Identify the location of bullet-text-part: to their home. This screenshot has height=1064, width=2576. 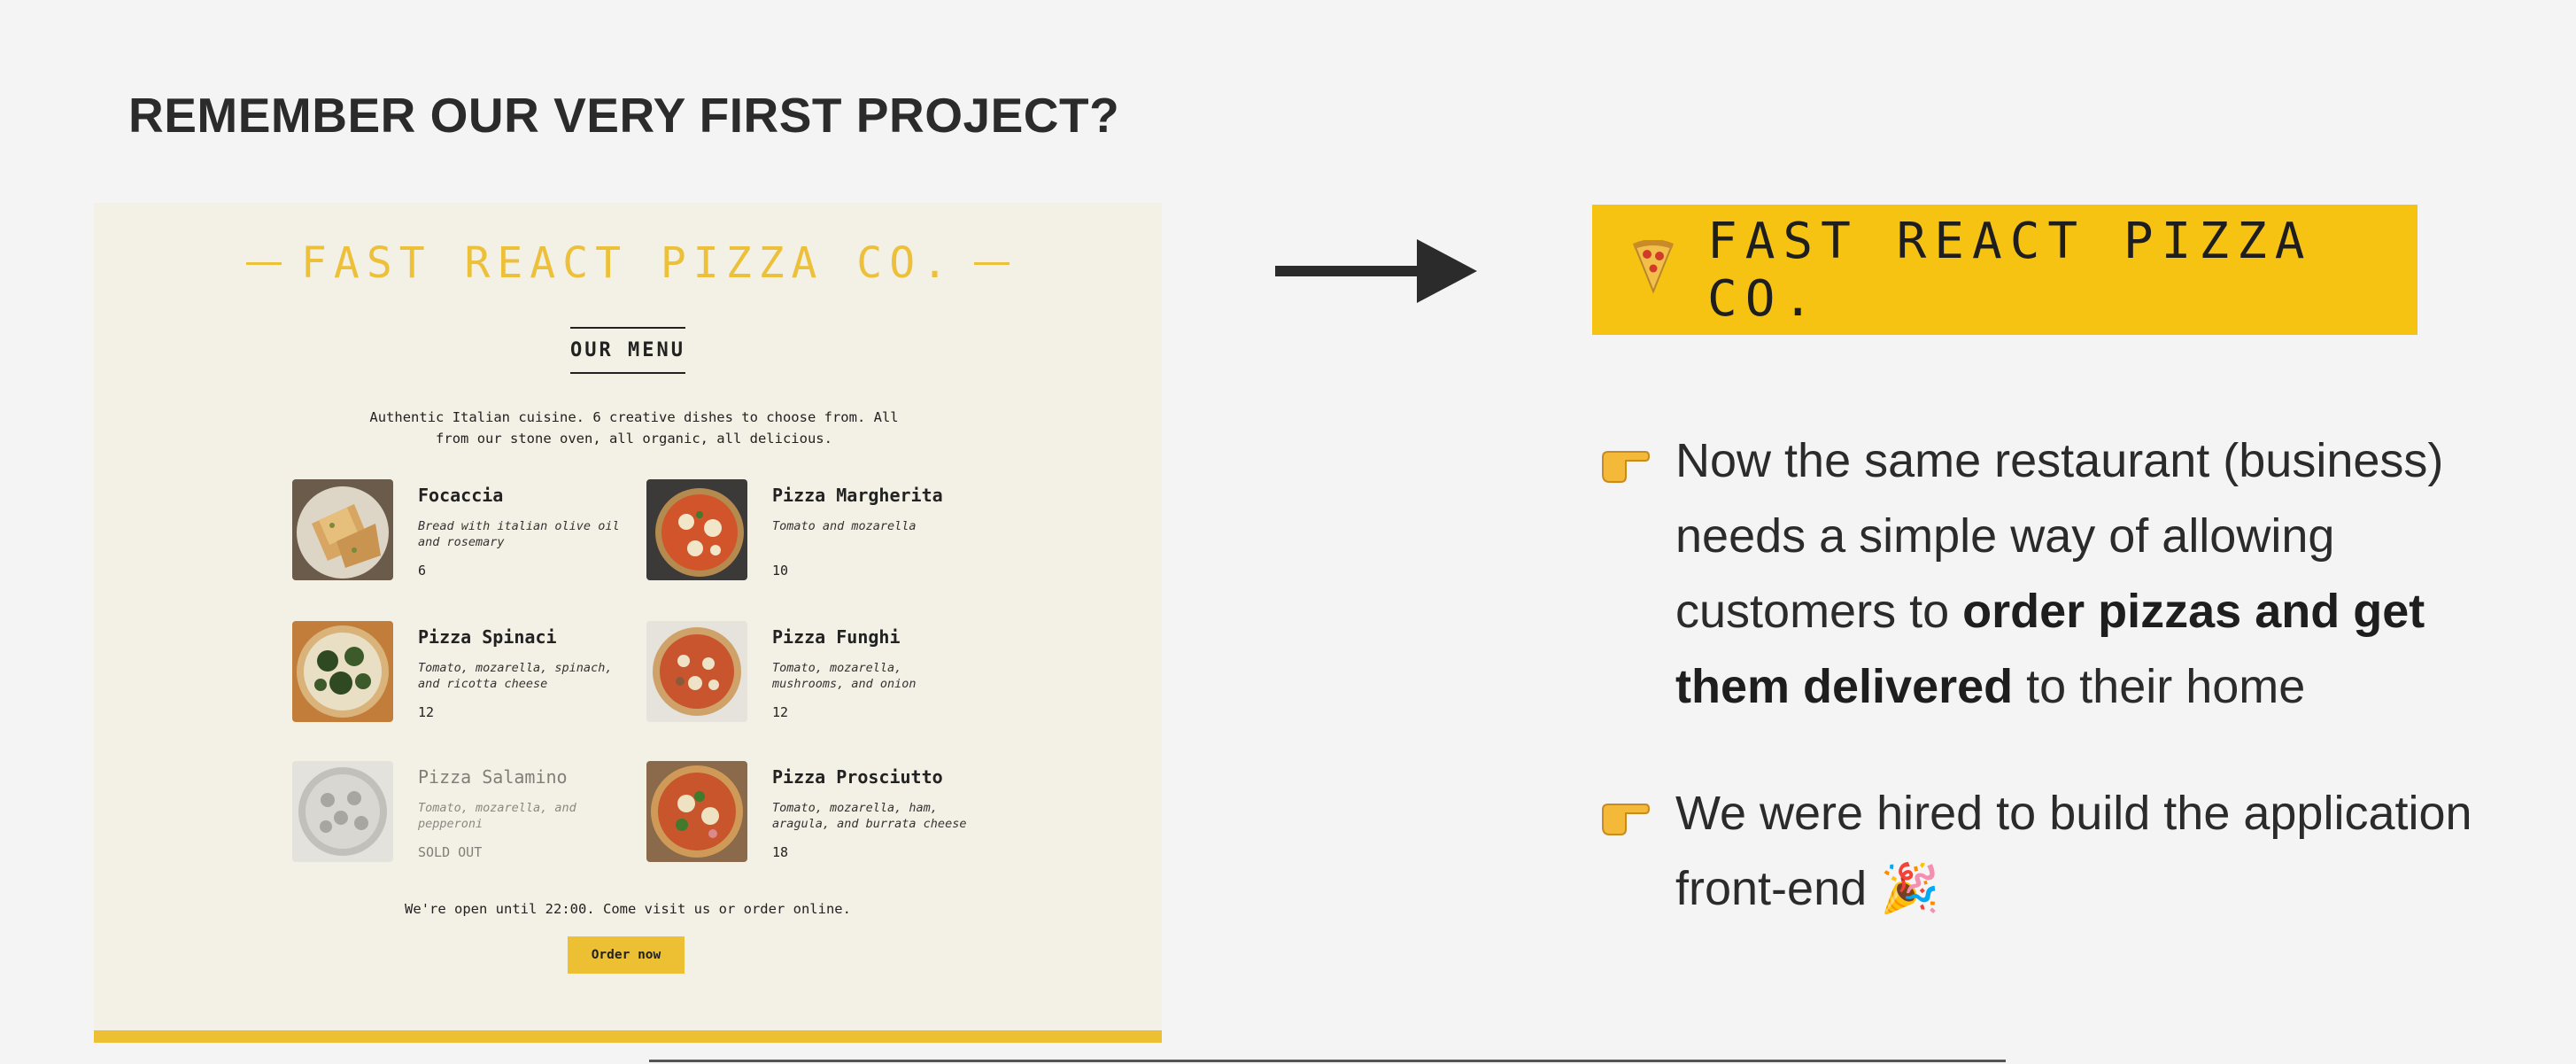
(2159, 686).